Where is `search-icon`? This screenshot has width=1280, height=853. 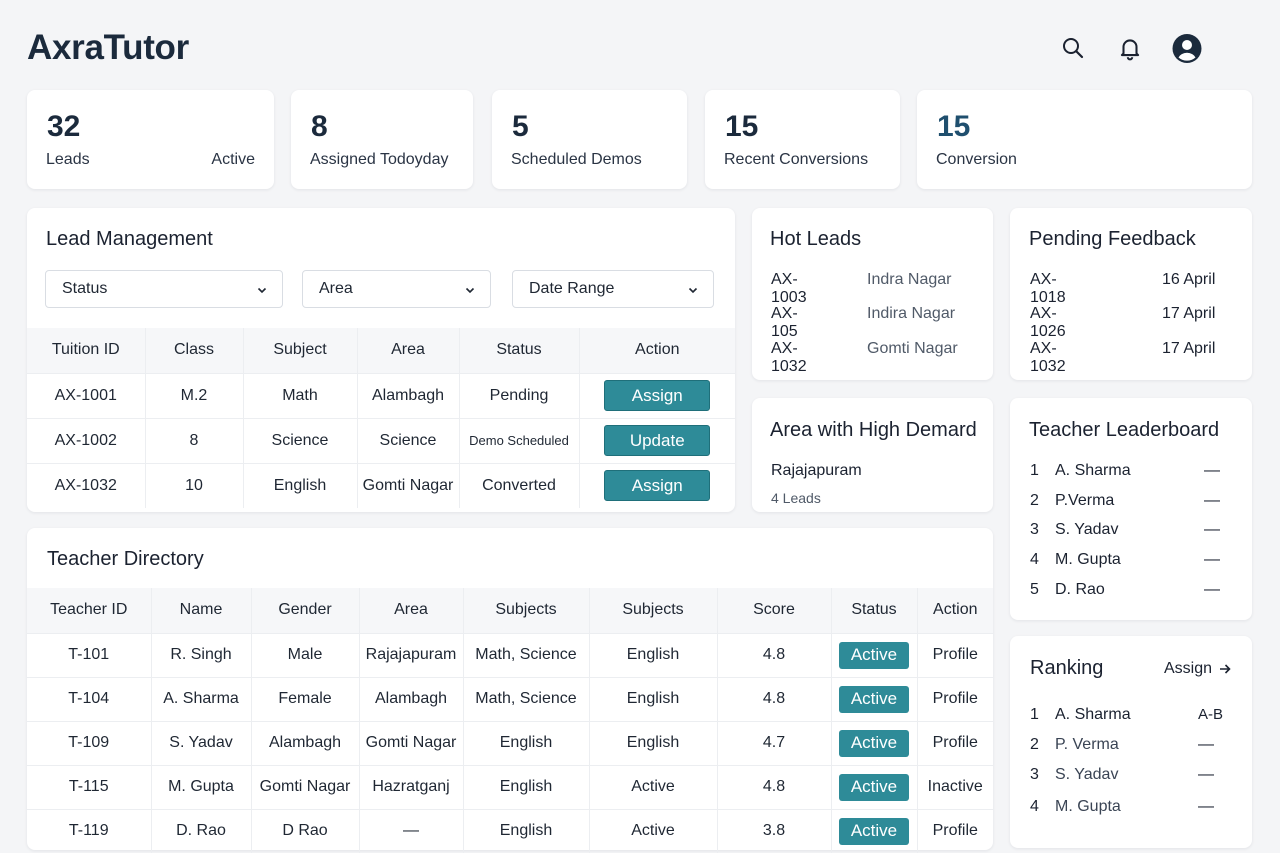
search-icon is located at coordinates (1073, 48).